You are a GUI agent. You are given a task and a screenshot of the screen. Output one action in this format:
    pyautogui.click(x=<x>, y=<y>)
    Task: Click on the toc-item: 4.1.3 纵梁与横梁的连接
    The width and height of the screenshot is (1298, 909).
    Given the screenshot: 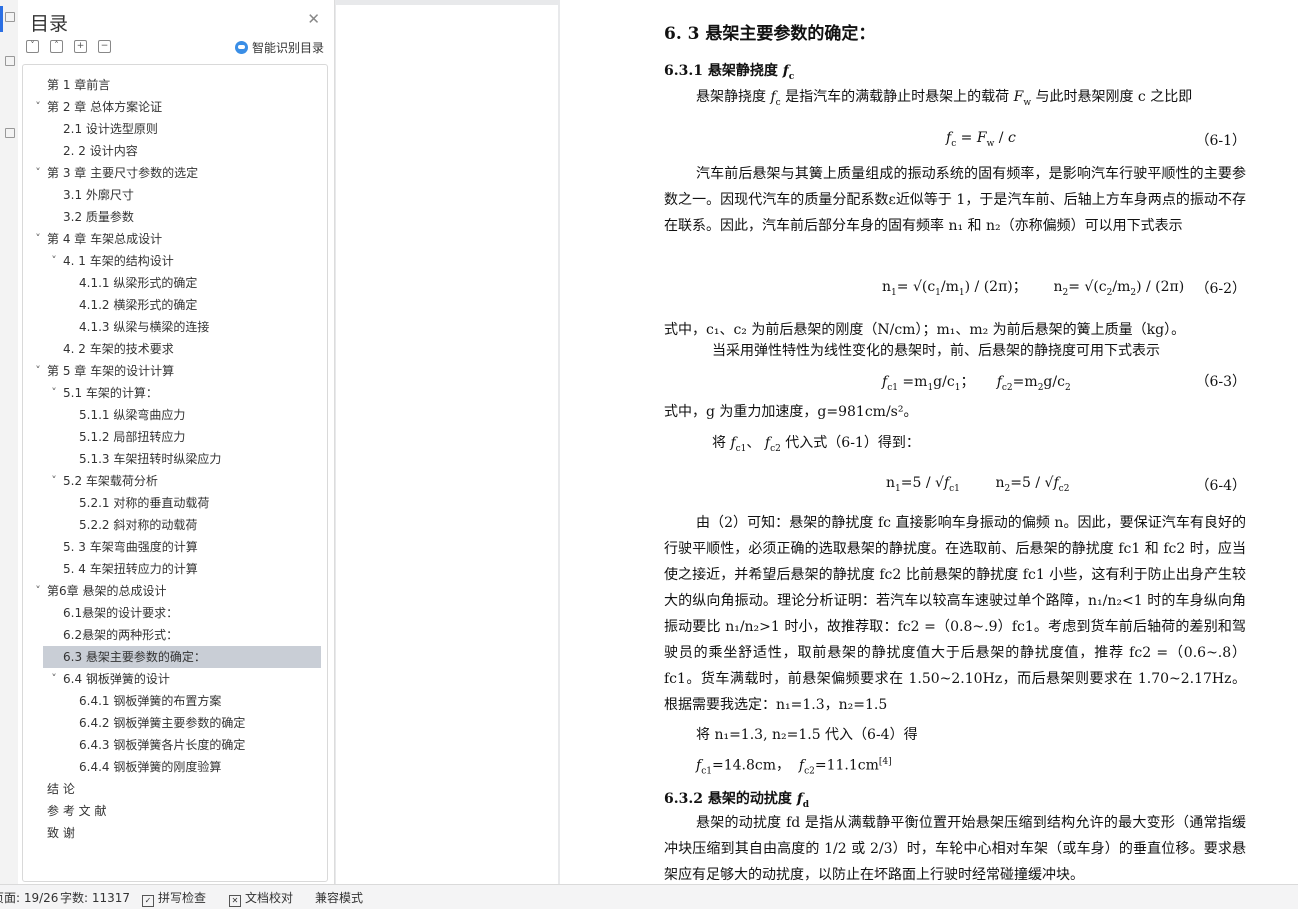 What is the action you would take?
    pyautogui.click(x=175, y=327)
    